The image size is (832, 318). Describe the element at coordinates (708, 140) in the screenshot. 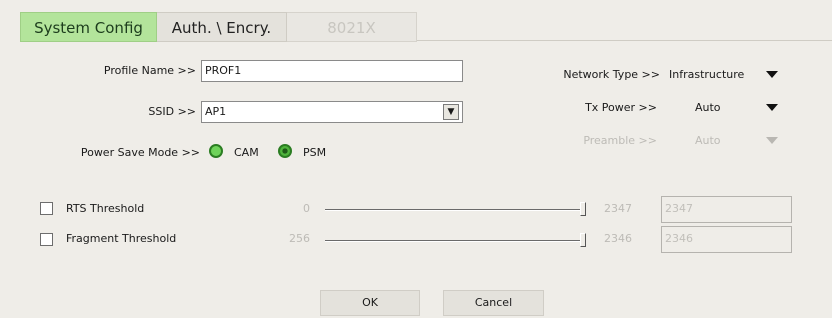

I see `preamble-value: Auto` at that location.